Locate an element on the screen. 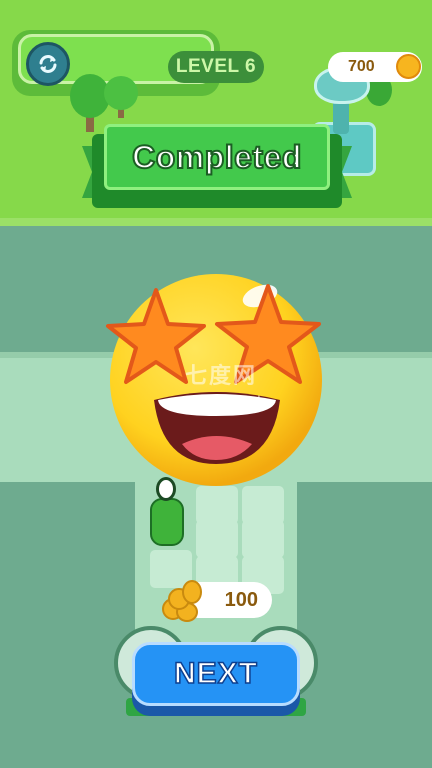 The height and width of the screenshot is (768, 432). next-button: NEXT is located at coordinates (216, 674).